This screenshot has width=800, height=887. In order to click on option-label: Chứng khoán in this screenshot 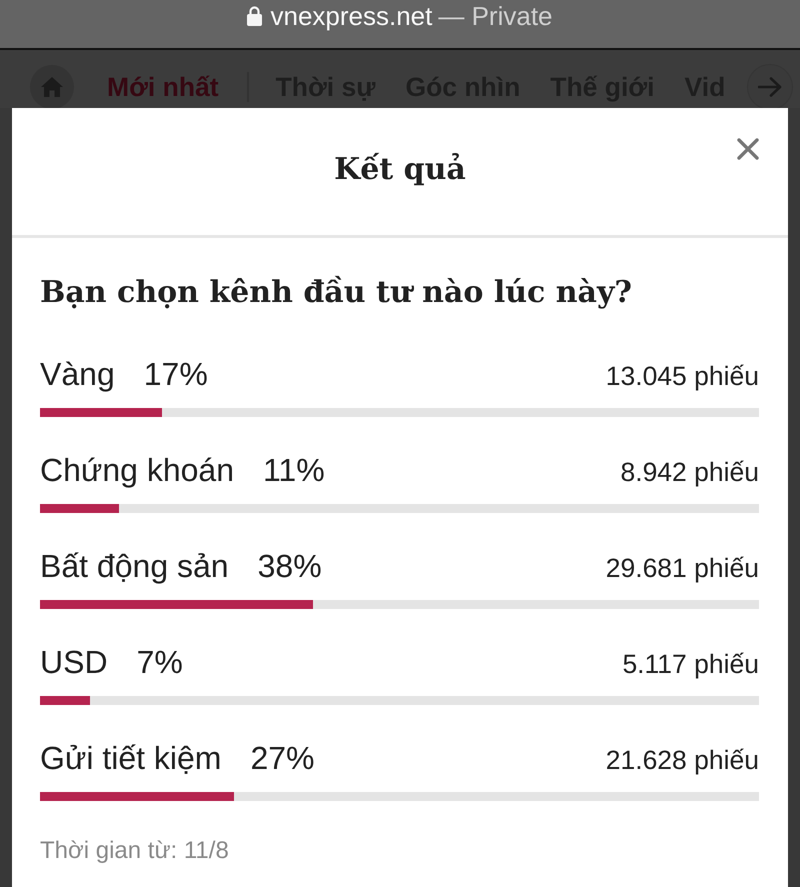, I will do `click(137, 470)`.